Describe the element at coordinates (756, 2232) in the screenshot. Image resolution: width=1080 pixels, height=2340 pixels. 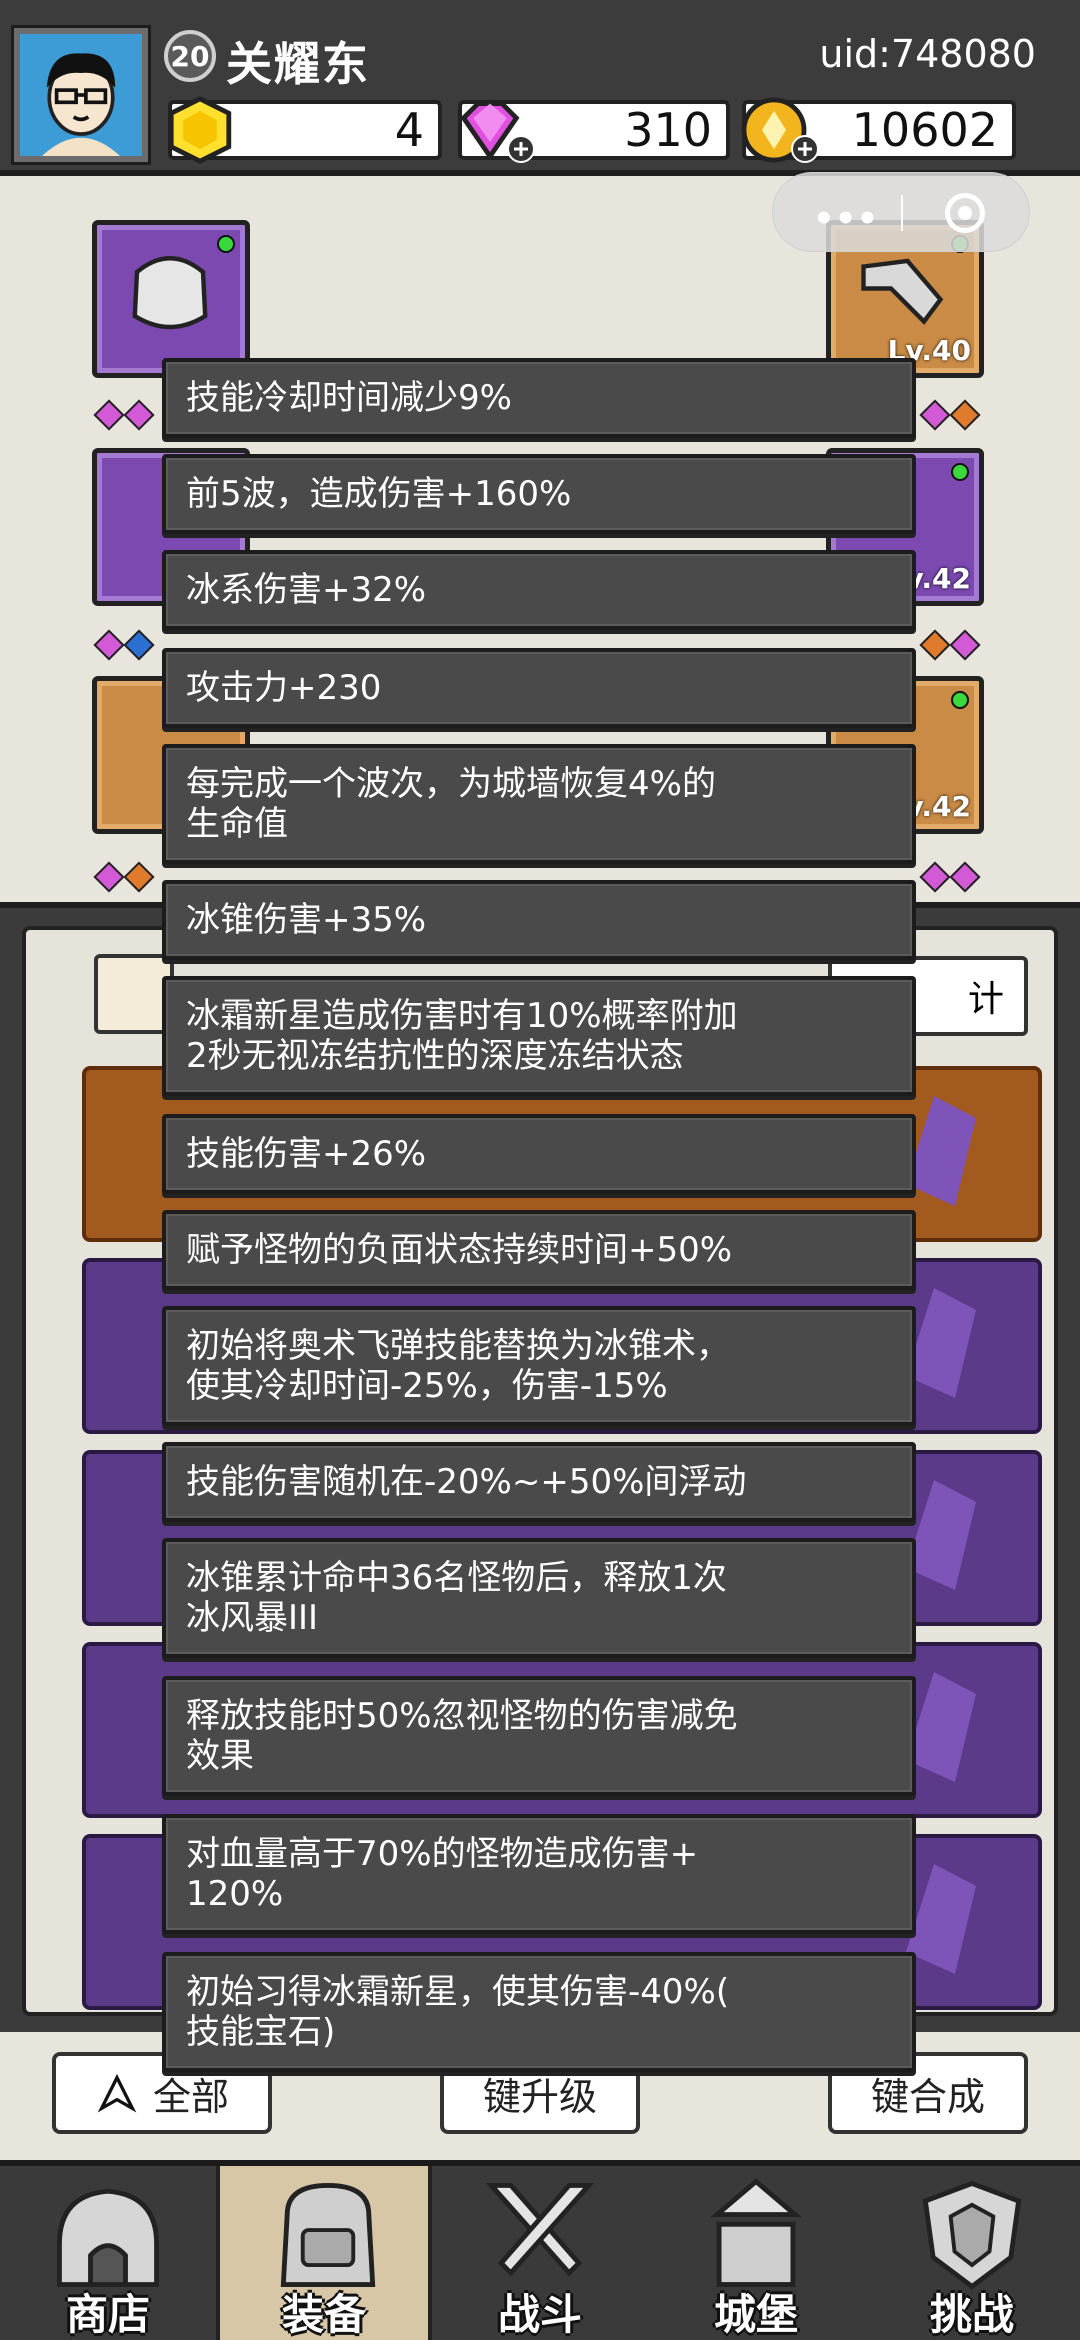
I see `castle-icon` at that location.